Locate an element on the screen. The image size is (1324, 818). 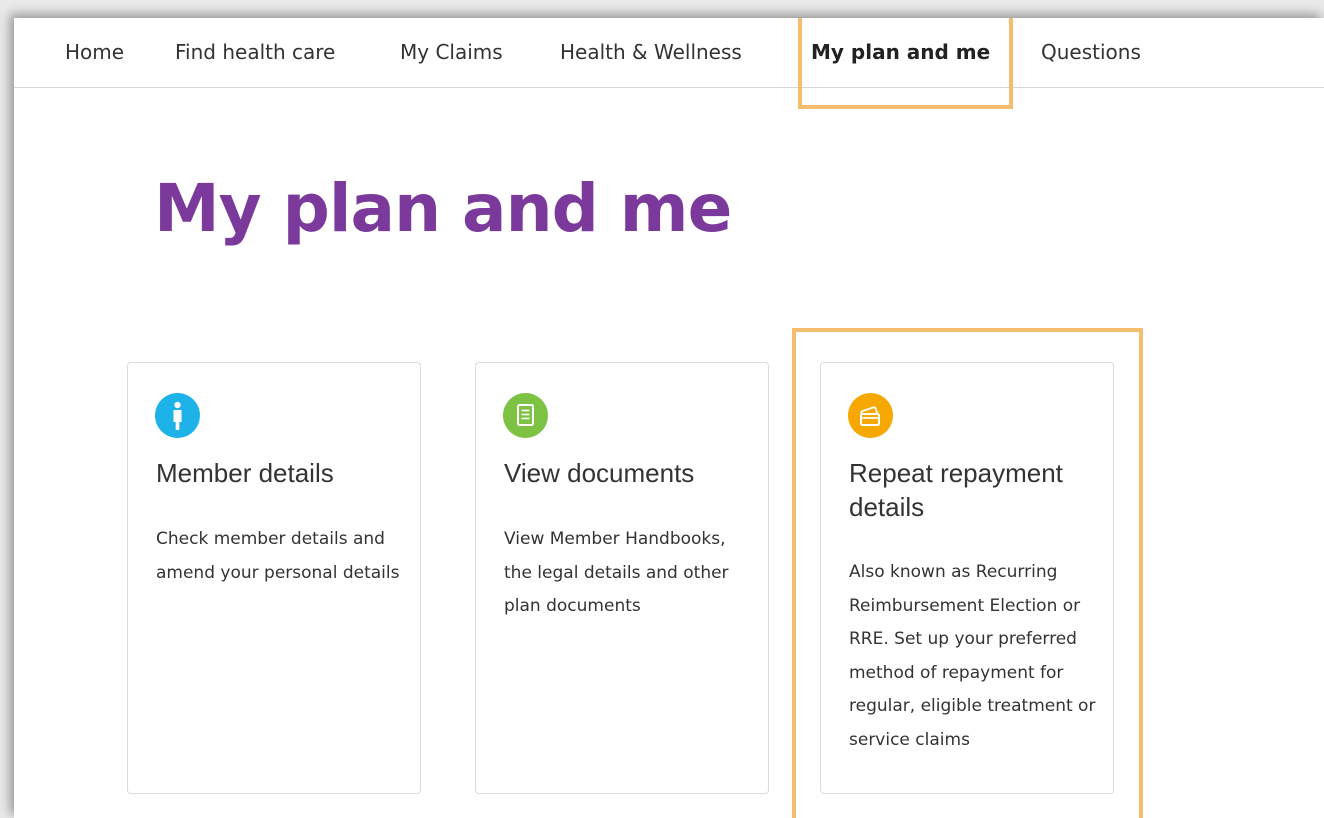
nav-item-my-plan-and-me: My plan and me is located at coordinates (900, 52).